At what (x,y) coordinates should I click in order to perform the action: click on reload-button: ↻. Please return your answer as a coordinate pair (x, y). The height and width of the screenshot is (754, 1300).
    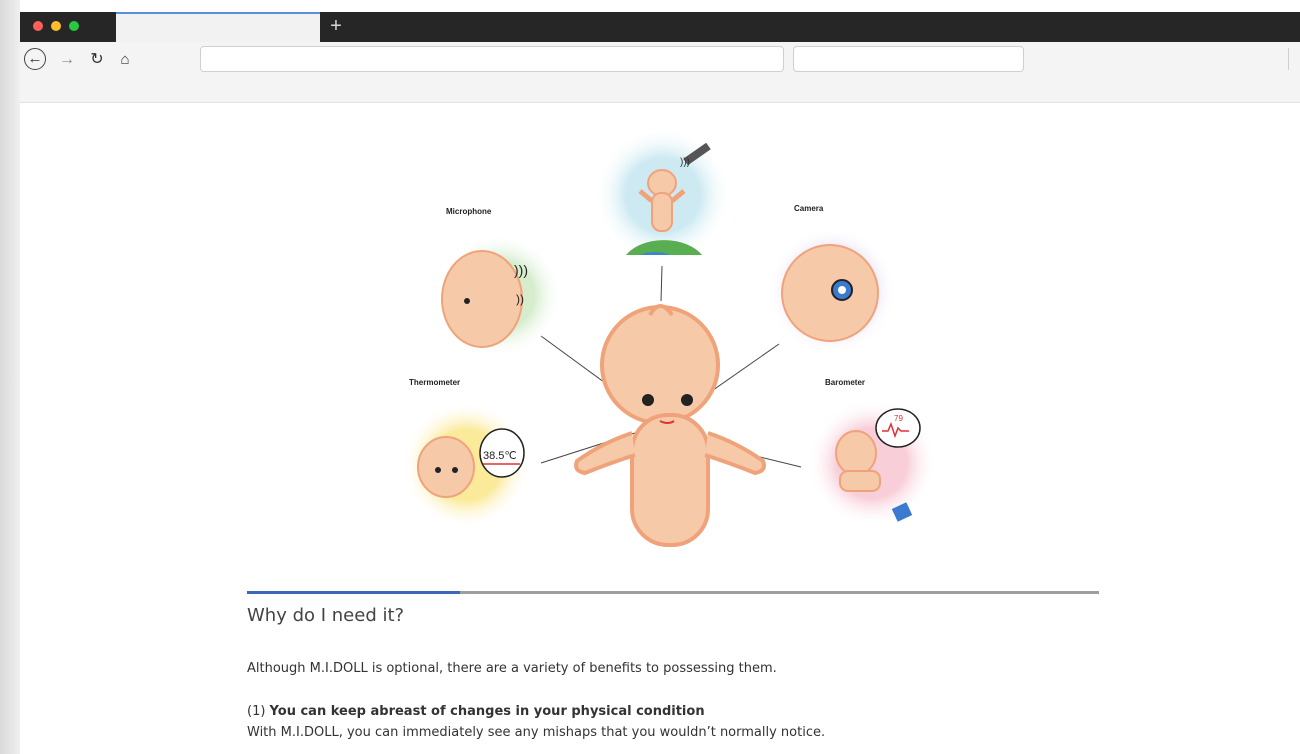
    Looking at the image, I should click on (97, 60).